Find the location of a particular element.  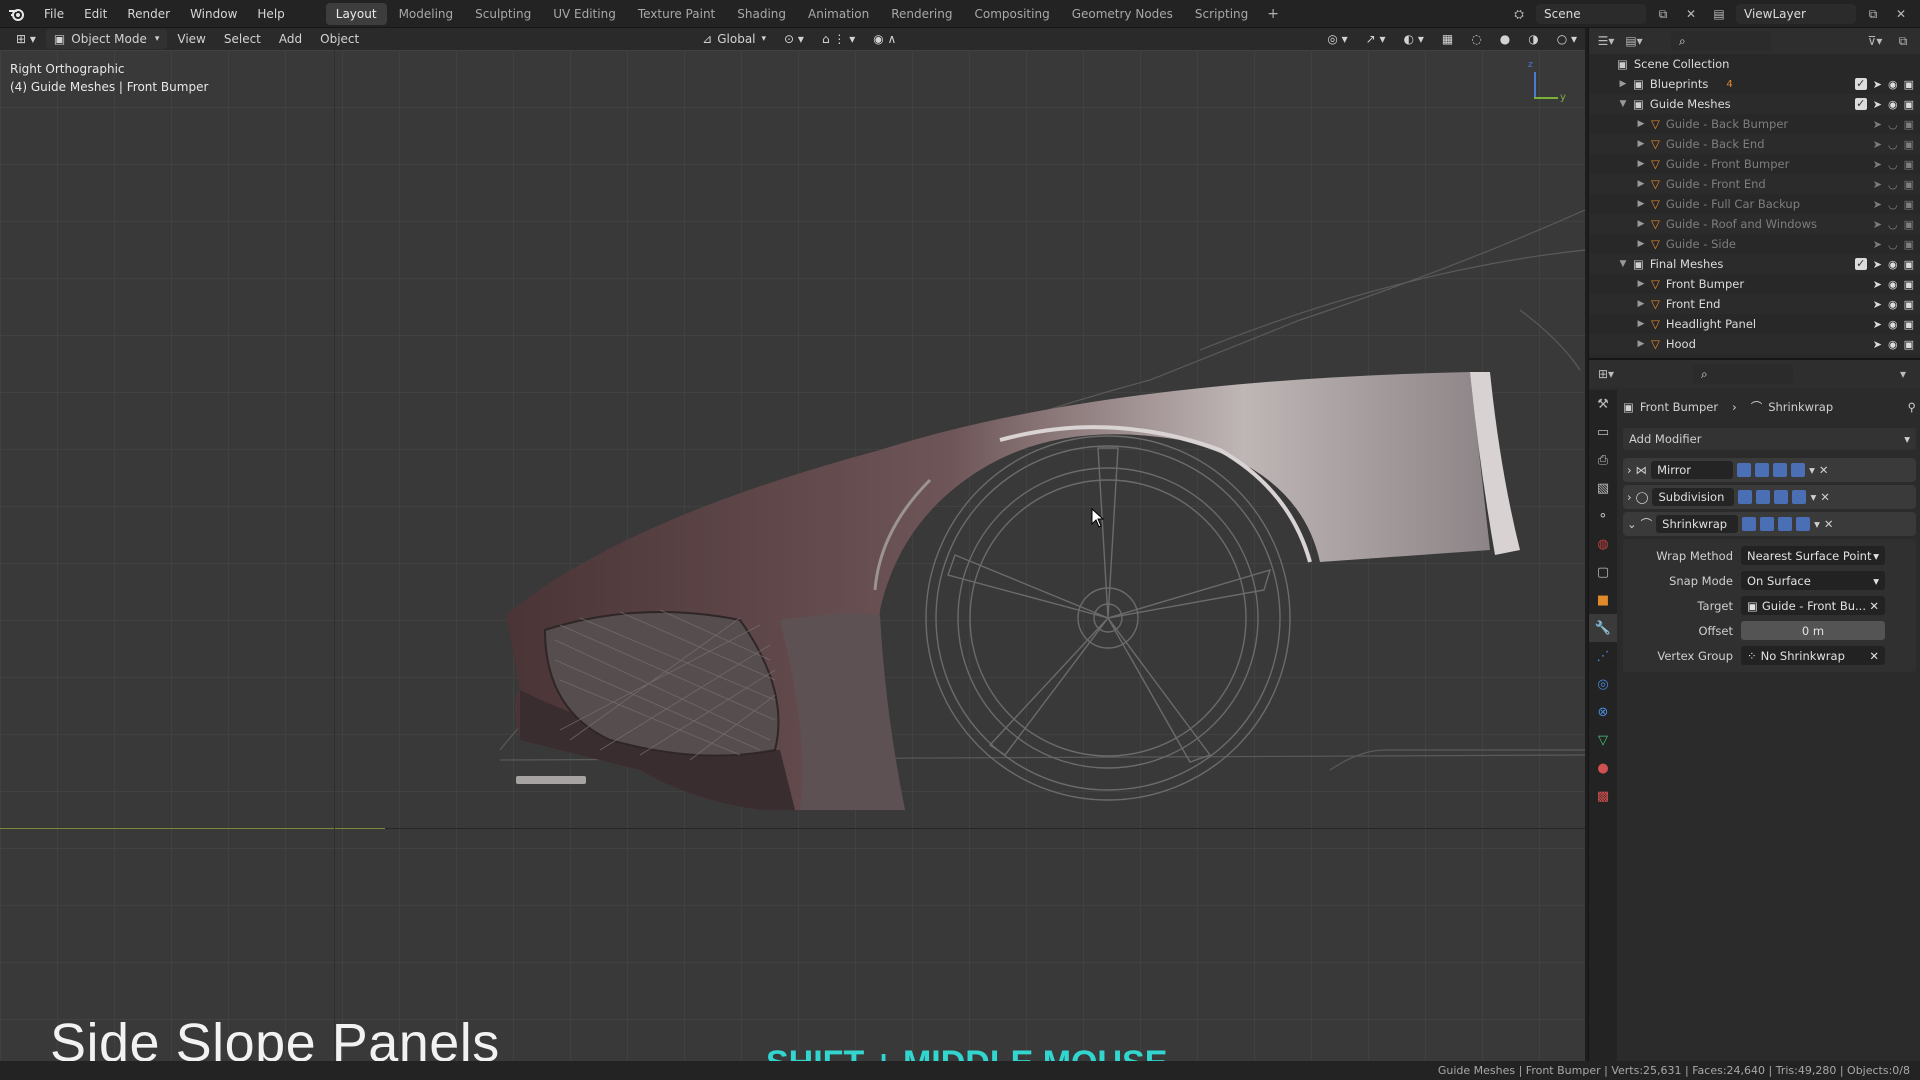

outliner-row: ▶ ▽ Guide - Back End ➤ ◡ ▣ is located at coordinates (1754, 144).